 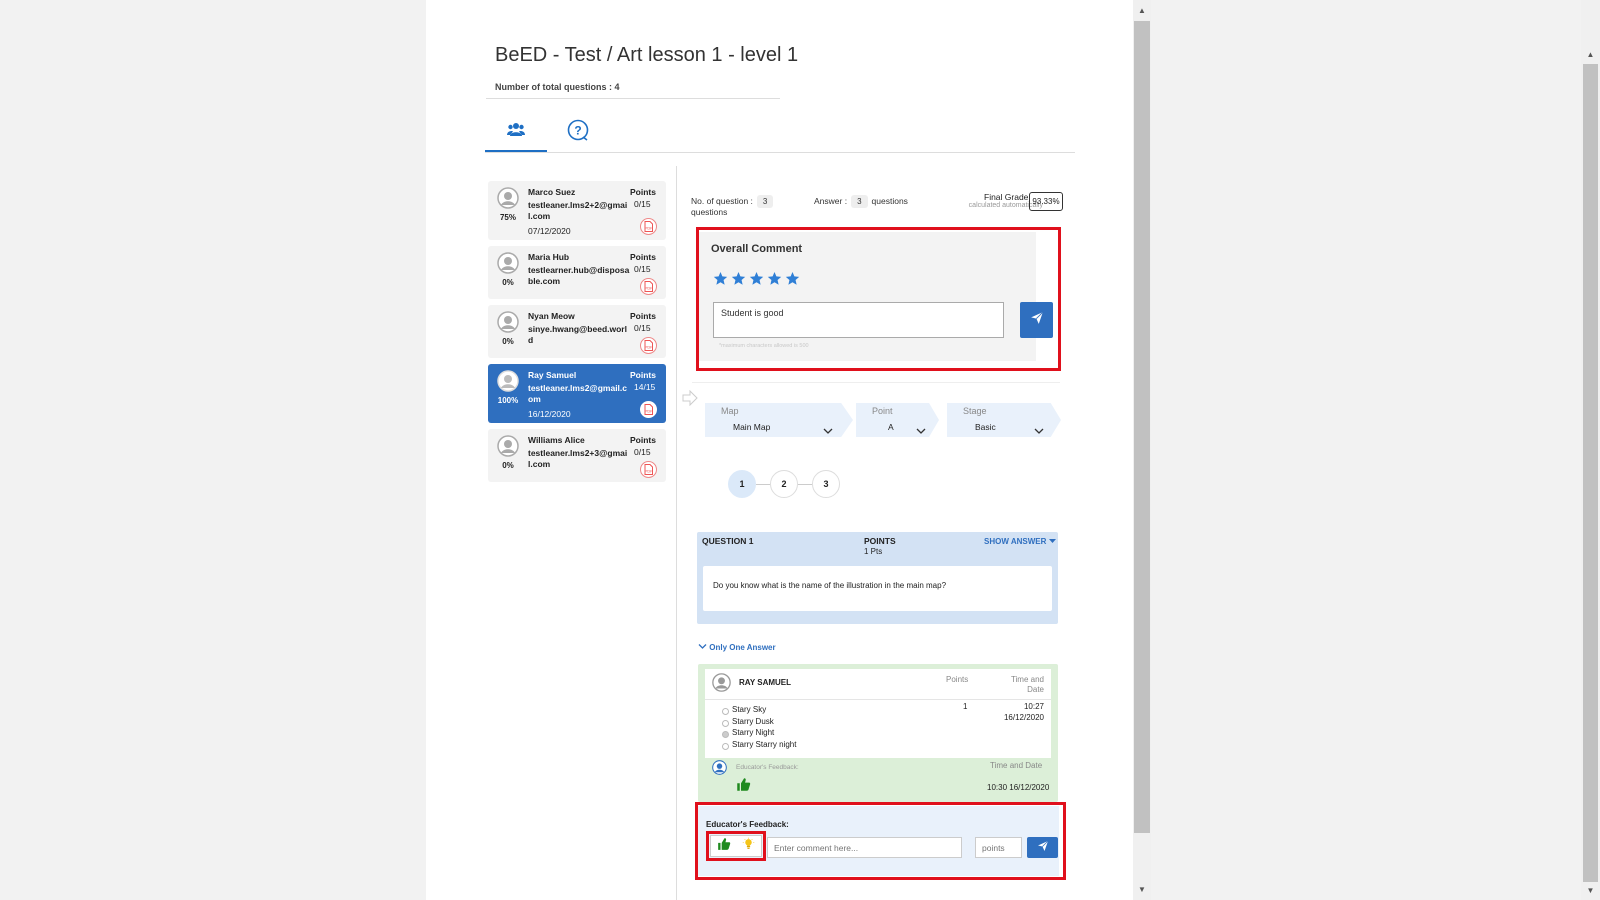 I want to click on answer-time-header-1: Time and, so click(x=1027, y=679).